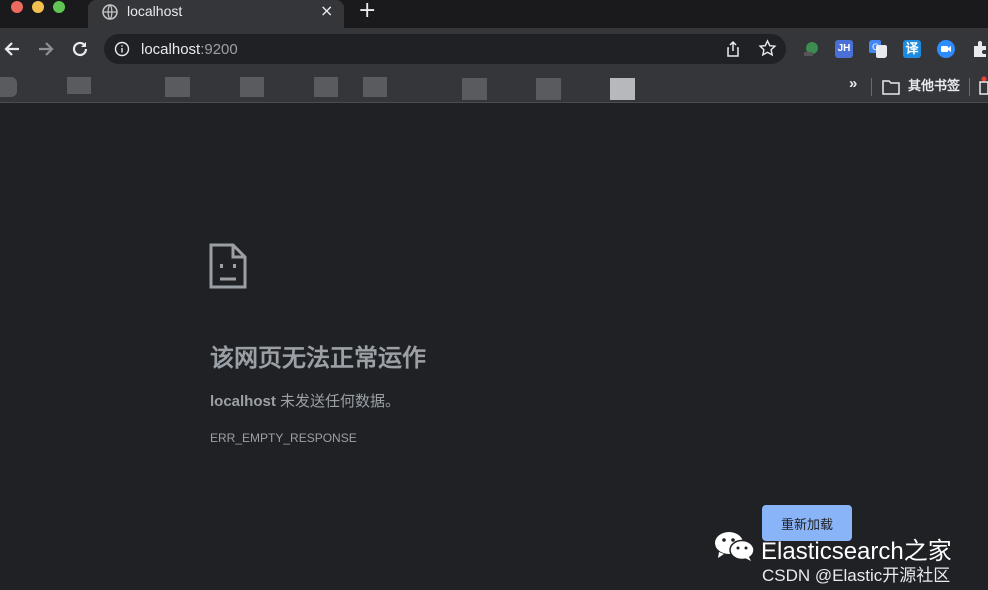 The image size is (988, 590). I want to click on url-text: localhost:9200, so click(189, 49).